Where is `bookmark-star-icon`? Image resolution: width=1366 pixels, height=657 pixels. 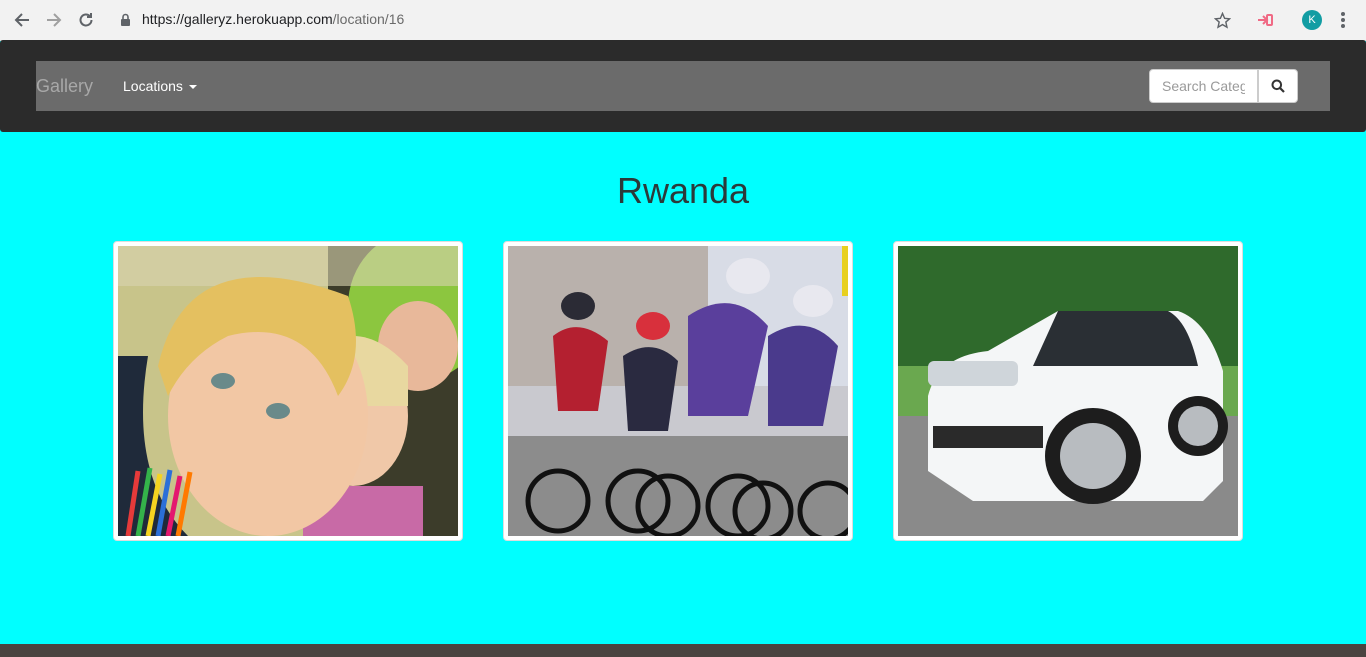 bookmark-star-icon is located at coordinates (1222, 20).